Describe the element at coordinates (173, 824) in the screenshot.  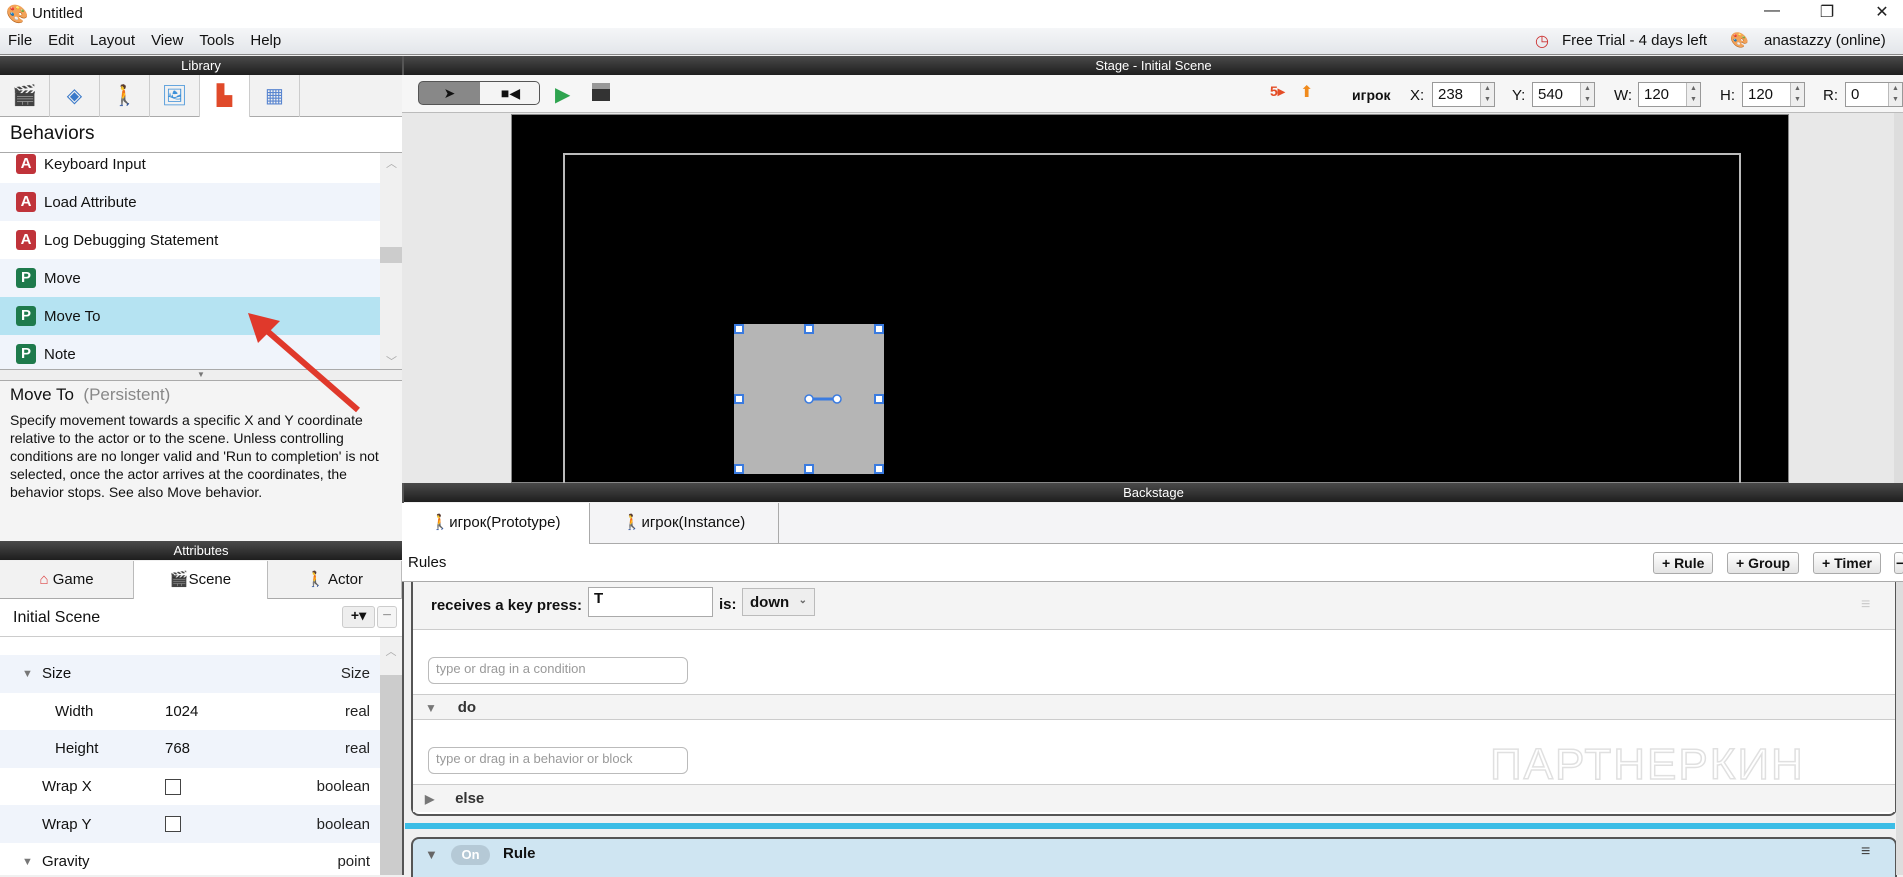
I see `wrap-y-checkbox` at that location.